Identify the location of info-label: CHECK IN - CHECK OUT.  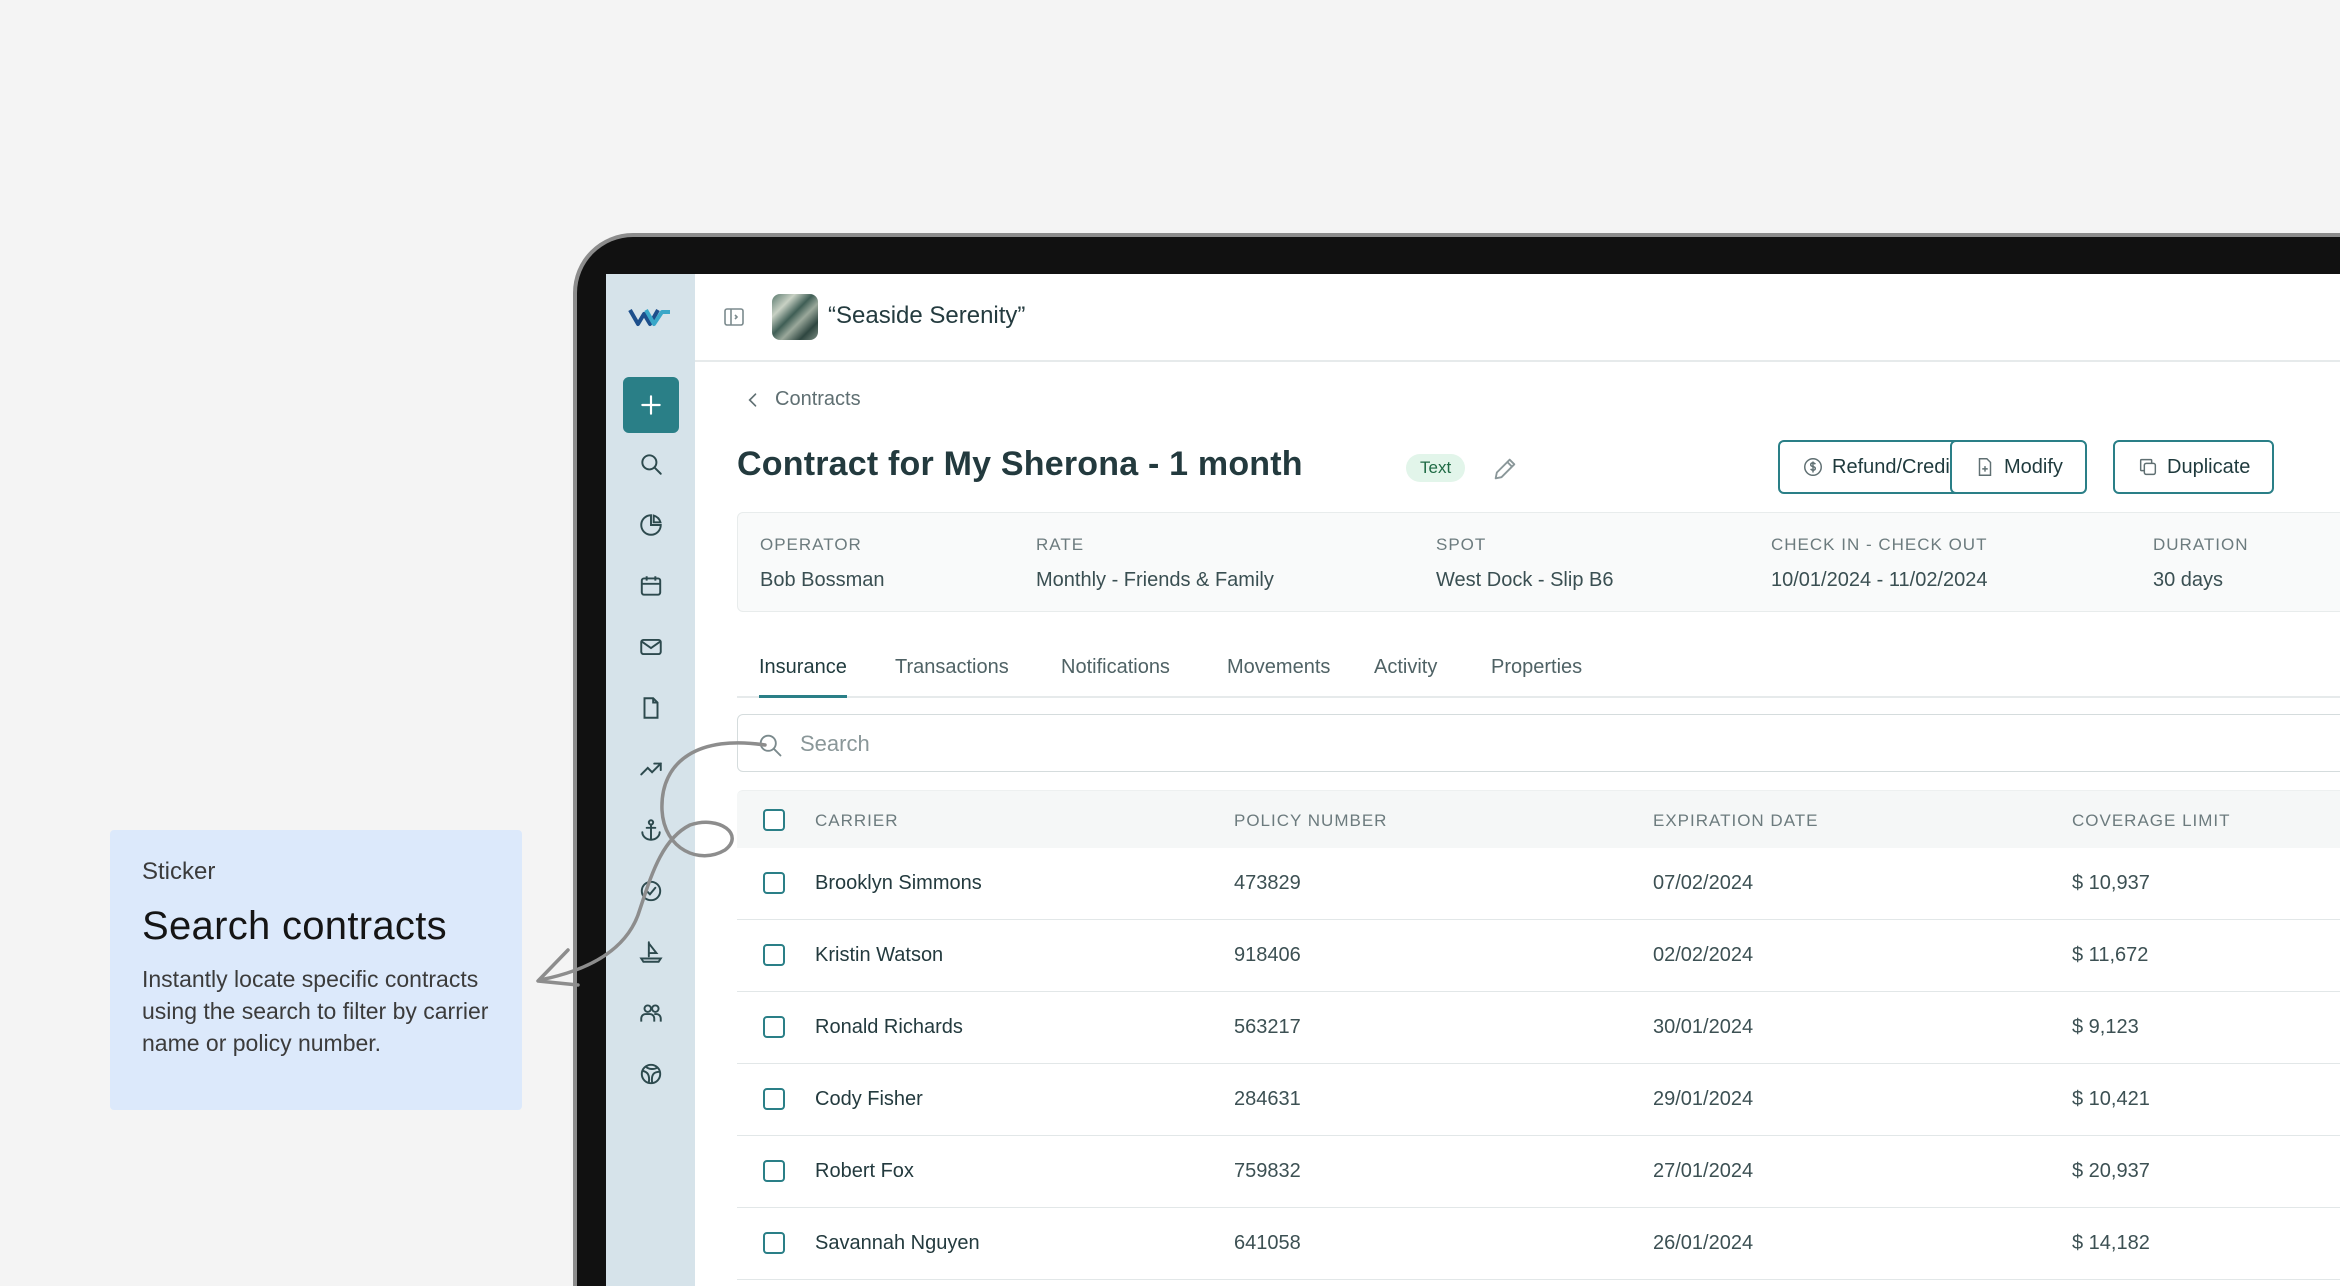
(1879, 544).